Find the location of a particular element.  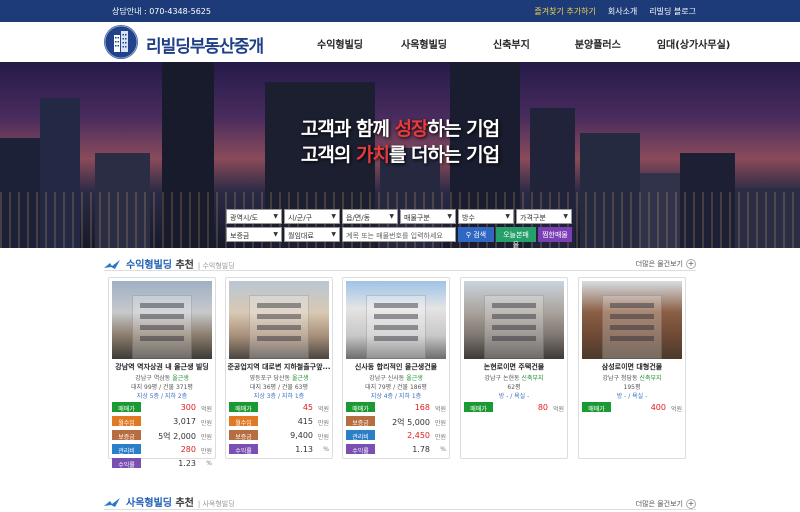

property-address: 강남구 역삼동 올근생 is located at coordinates (162, 378).